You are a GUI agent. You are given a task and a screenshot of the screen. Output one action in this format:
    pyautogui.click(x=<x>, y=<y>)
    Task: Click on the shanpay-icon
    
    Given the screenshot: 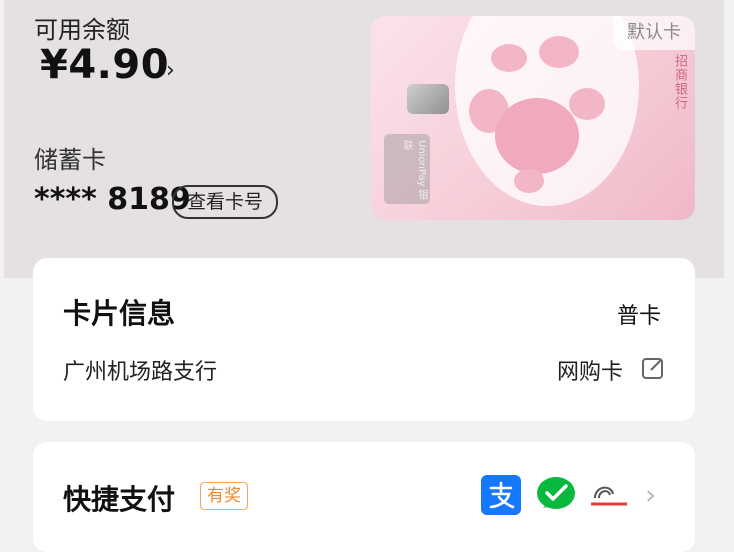 What is the action you would take?
    pyautogui.click(x=609, y=496)
    